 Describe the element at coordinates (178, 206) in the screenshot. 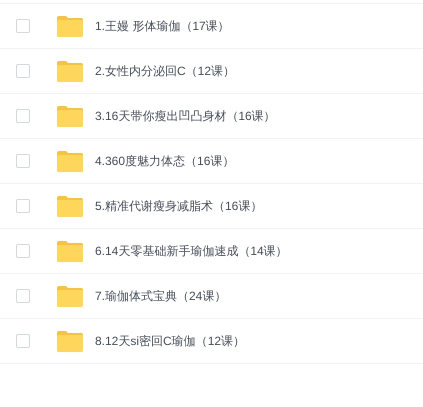

I see `folder-name: 5.精准代谢瘦身减脂术（16课）` at that location.